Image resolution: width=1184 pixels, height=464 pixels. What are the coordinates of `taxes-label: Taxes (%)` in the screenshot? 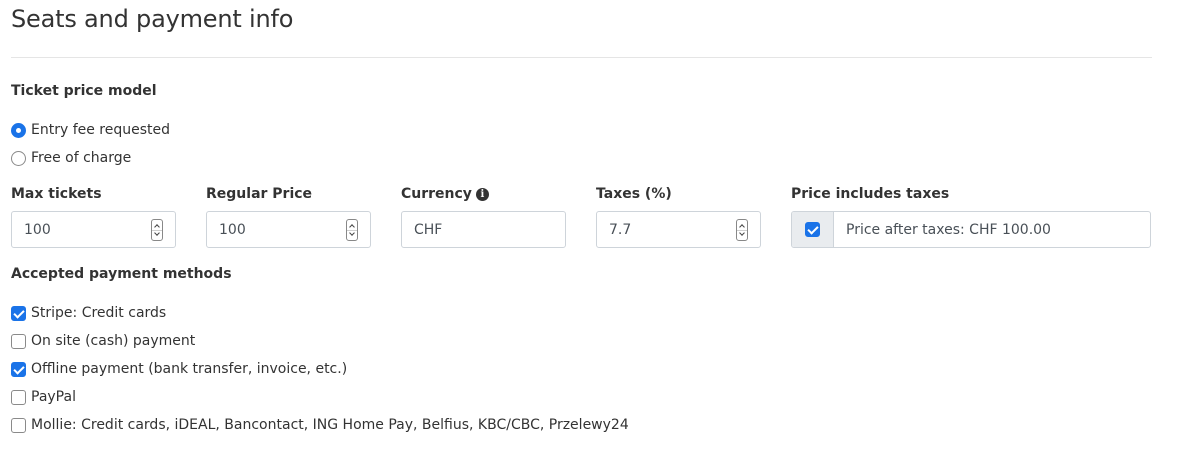 It's located at (634, 194).